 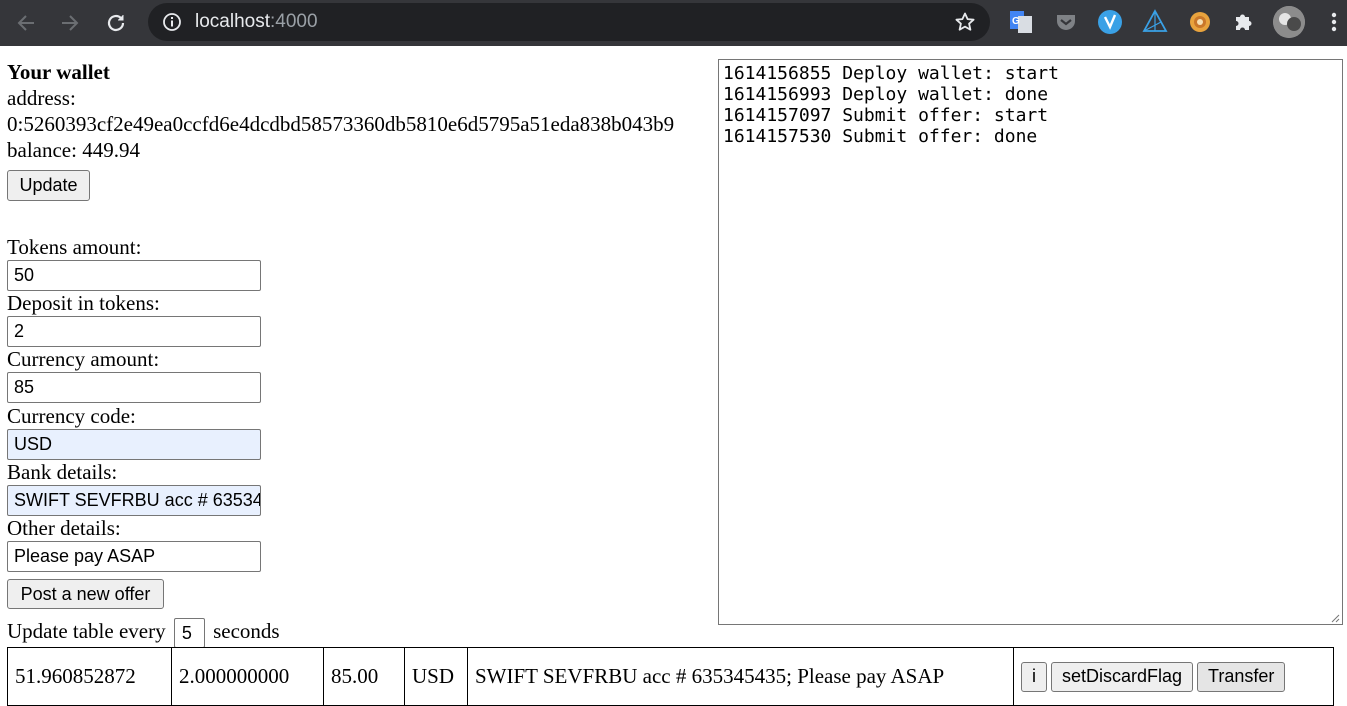 I want to click on offer-amount-cell: 85.00, so click(x=364, y=676).